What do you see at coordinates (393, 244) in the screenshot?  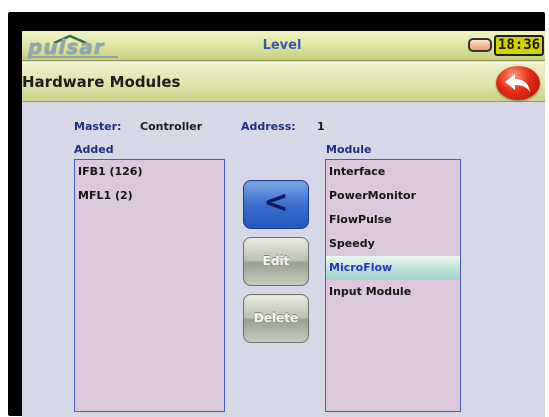 I see `list-item: Speedy` at bounding box center [393, 244].